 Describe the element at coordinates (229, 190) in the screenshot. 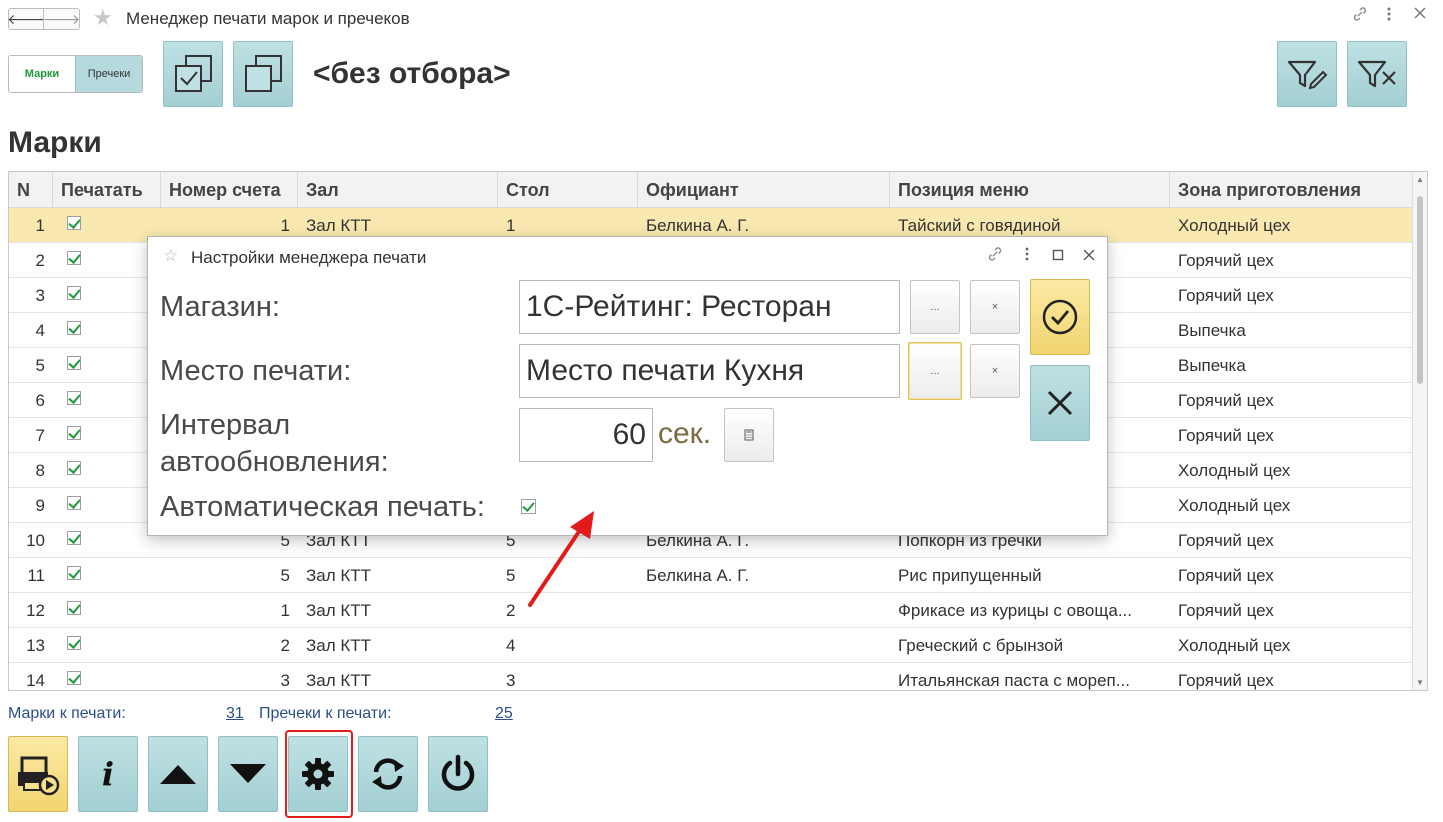

I see `col-check-number: Номер счета` at that location.